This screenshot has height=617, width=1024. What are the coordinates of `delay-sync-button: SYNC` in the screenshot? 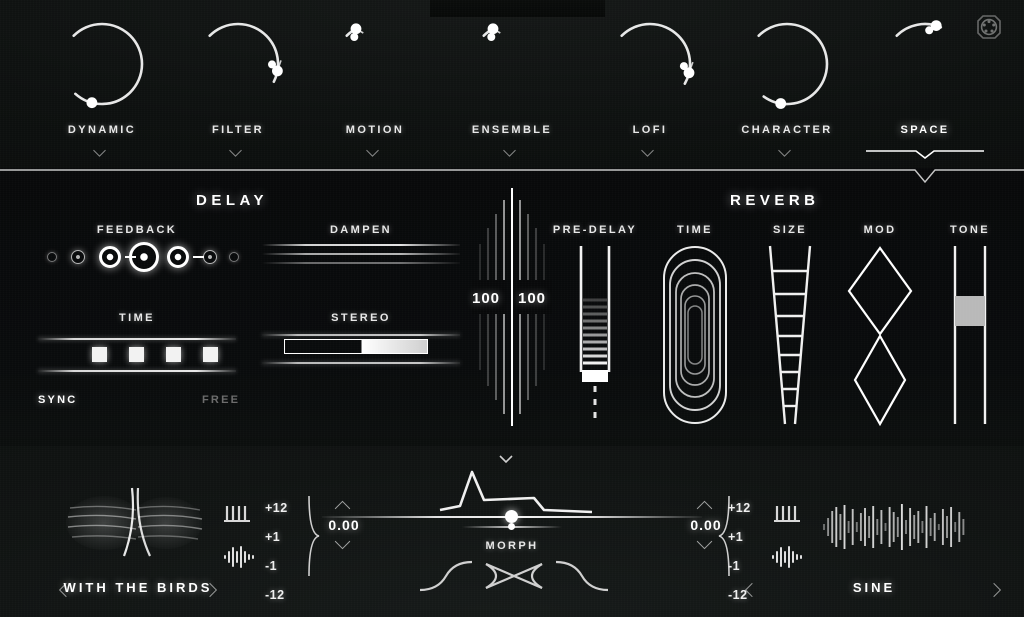 It's located at (57, 400).